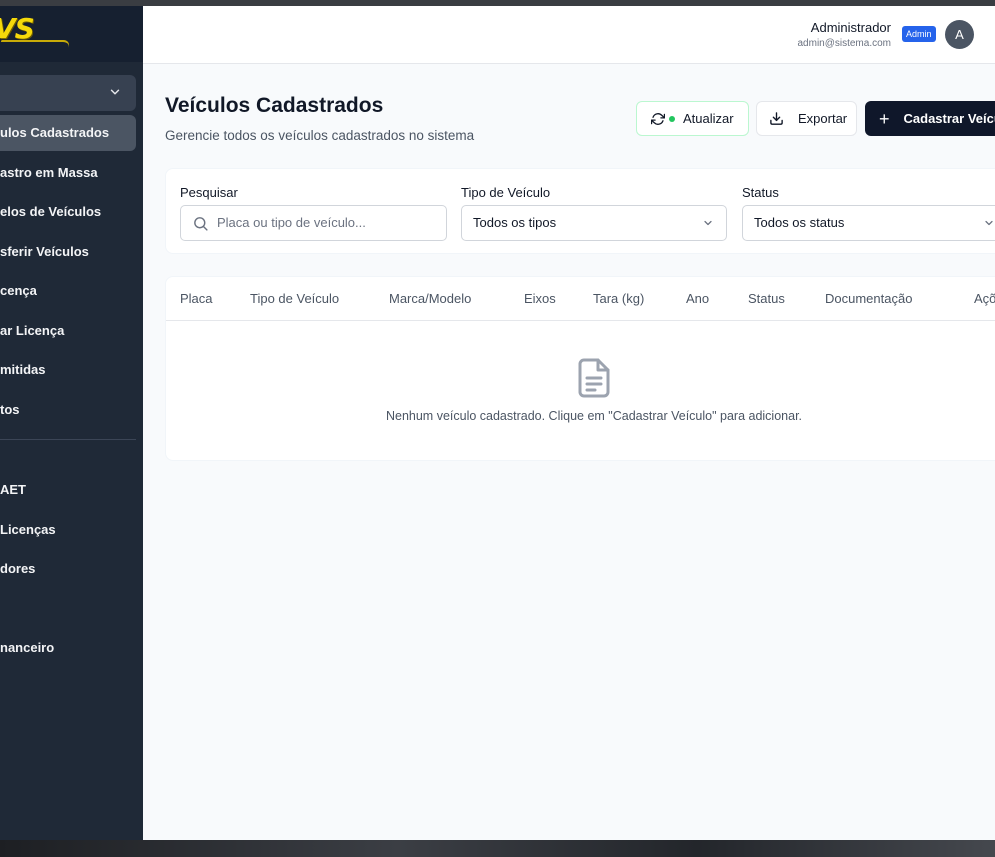 This screenshot has height=857, width=995. What do you see at coordinates (594, 223) in the screenshot?
I see `vehicle-type-select: Todos os tipos` at bounding box center [594, 223].